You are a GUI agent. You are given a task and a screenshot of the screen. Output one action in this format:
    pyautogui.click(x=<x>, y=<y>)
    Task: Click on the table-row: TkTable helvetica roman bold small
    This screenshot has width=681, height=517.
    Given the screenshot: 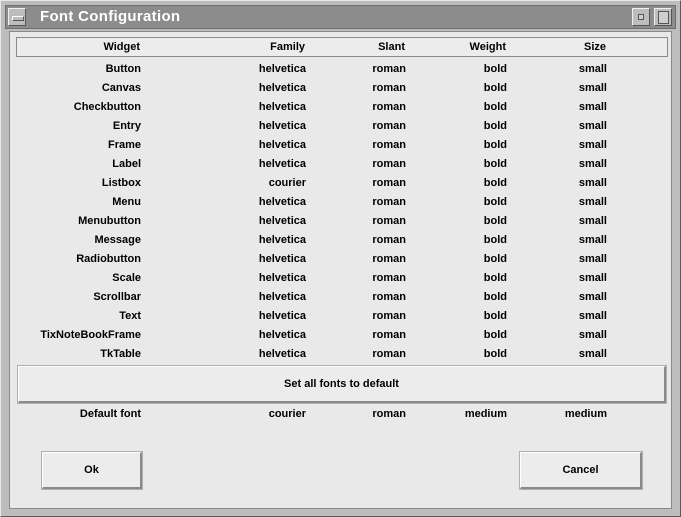 What is the action you would take?
    pyautogui.click(x=342, y=357)
    